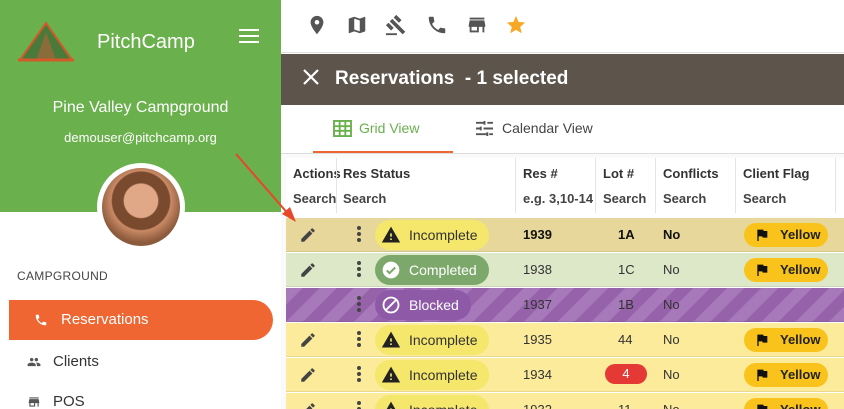 The width and height of the screenshot is (844, 409). I want to click on res-number: 1938, so click(537, 269).